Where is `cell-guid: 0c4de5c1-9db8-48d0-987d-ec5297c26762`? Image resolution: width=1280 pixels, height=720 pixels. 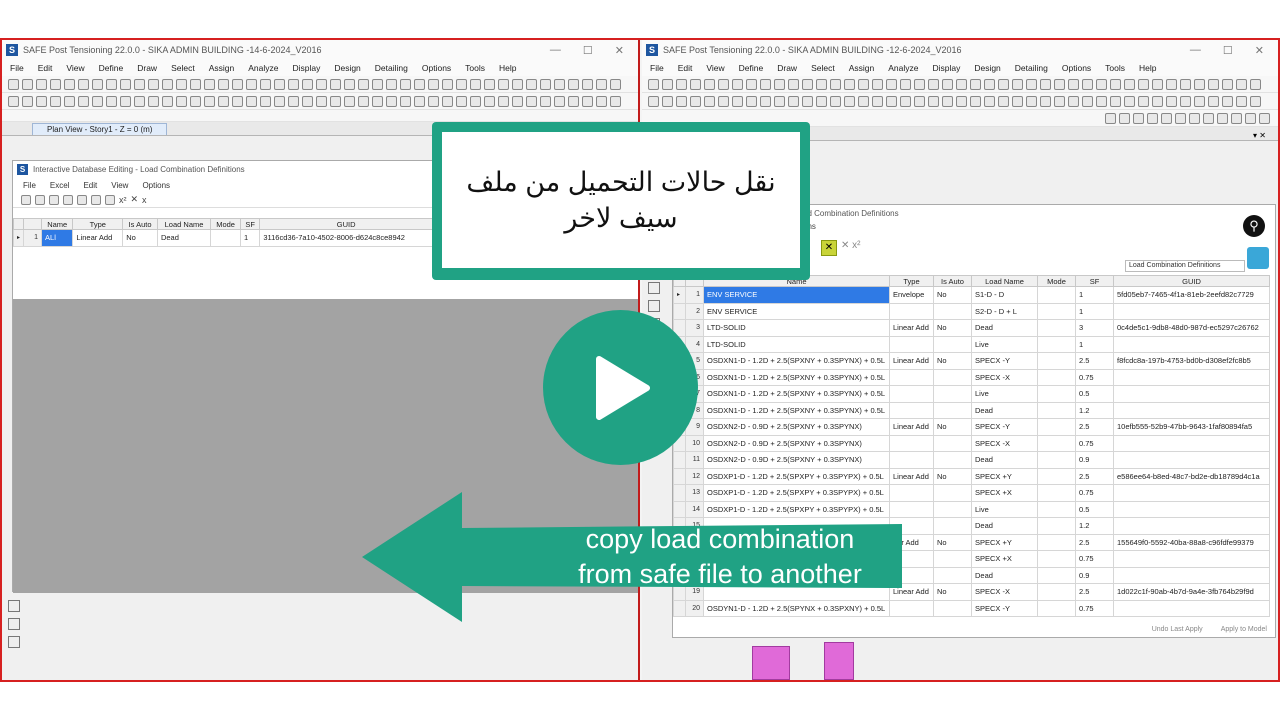
cell-guid: 0c4de5c1-9db8-48d0-987d-ec5297c26762 is located at coordinates (1191, 328).